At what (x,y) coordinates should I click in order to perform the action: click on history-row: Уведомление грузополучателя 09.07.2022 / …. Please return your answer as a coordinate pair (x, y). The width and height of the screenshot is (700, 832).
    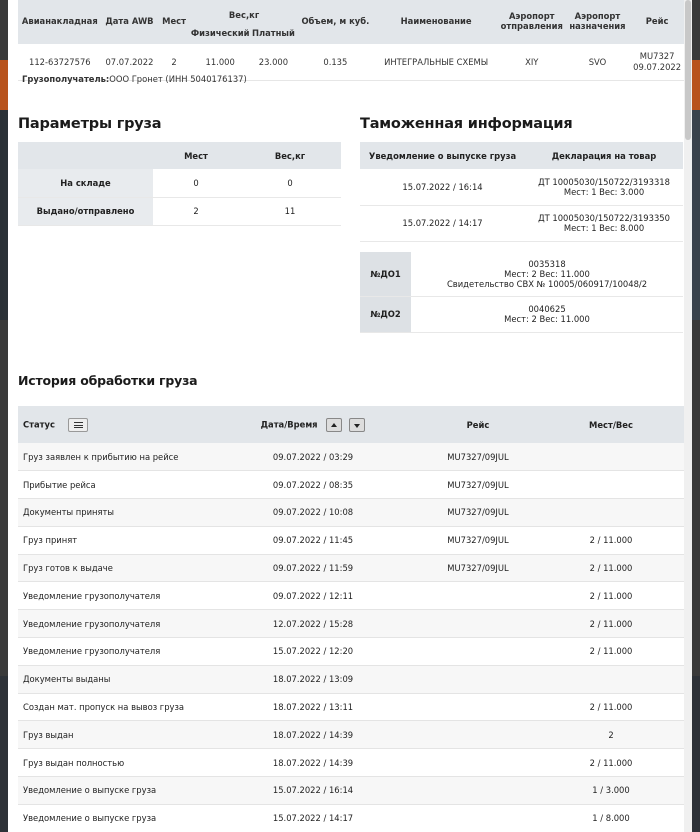
    Looking at the image, I should click on (351, 596).